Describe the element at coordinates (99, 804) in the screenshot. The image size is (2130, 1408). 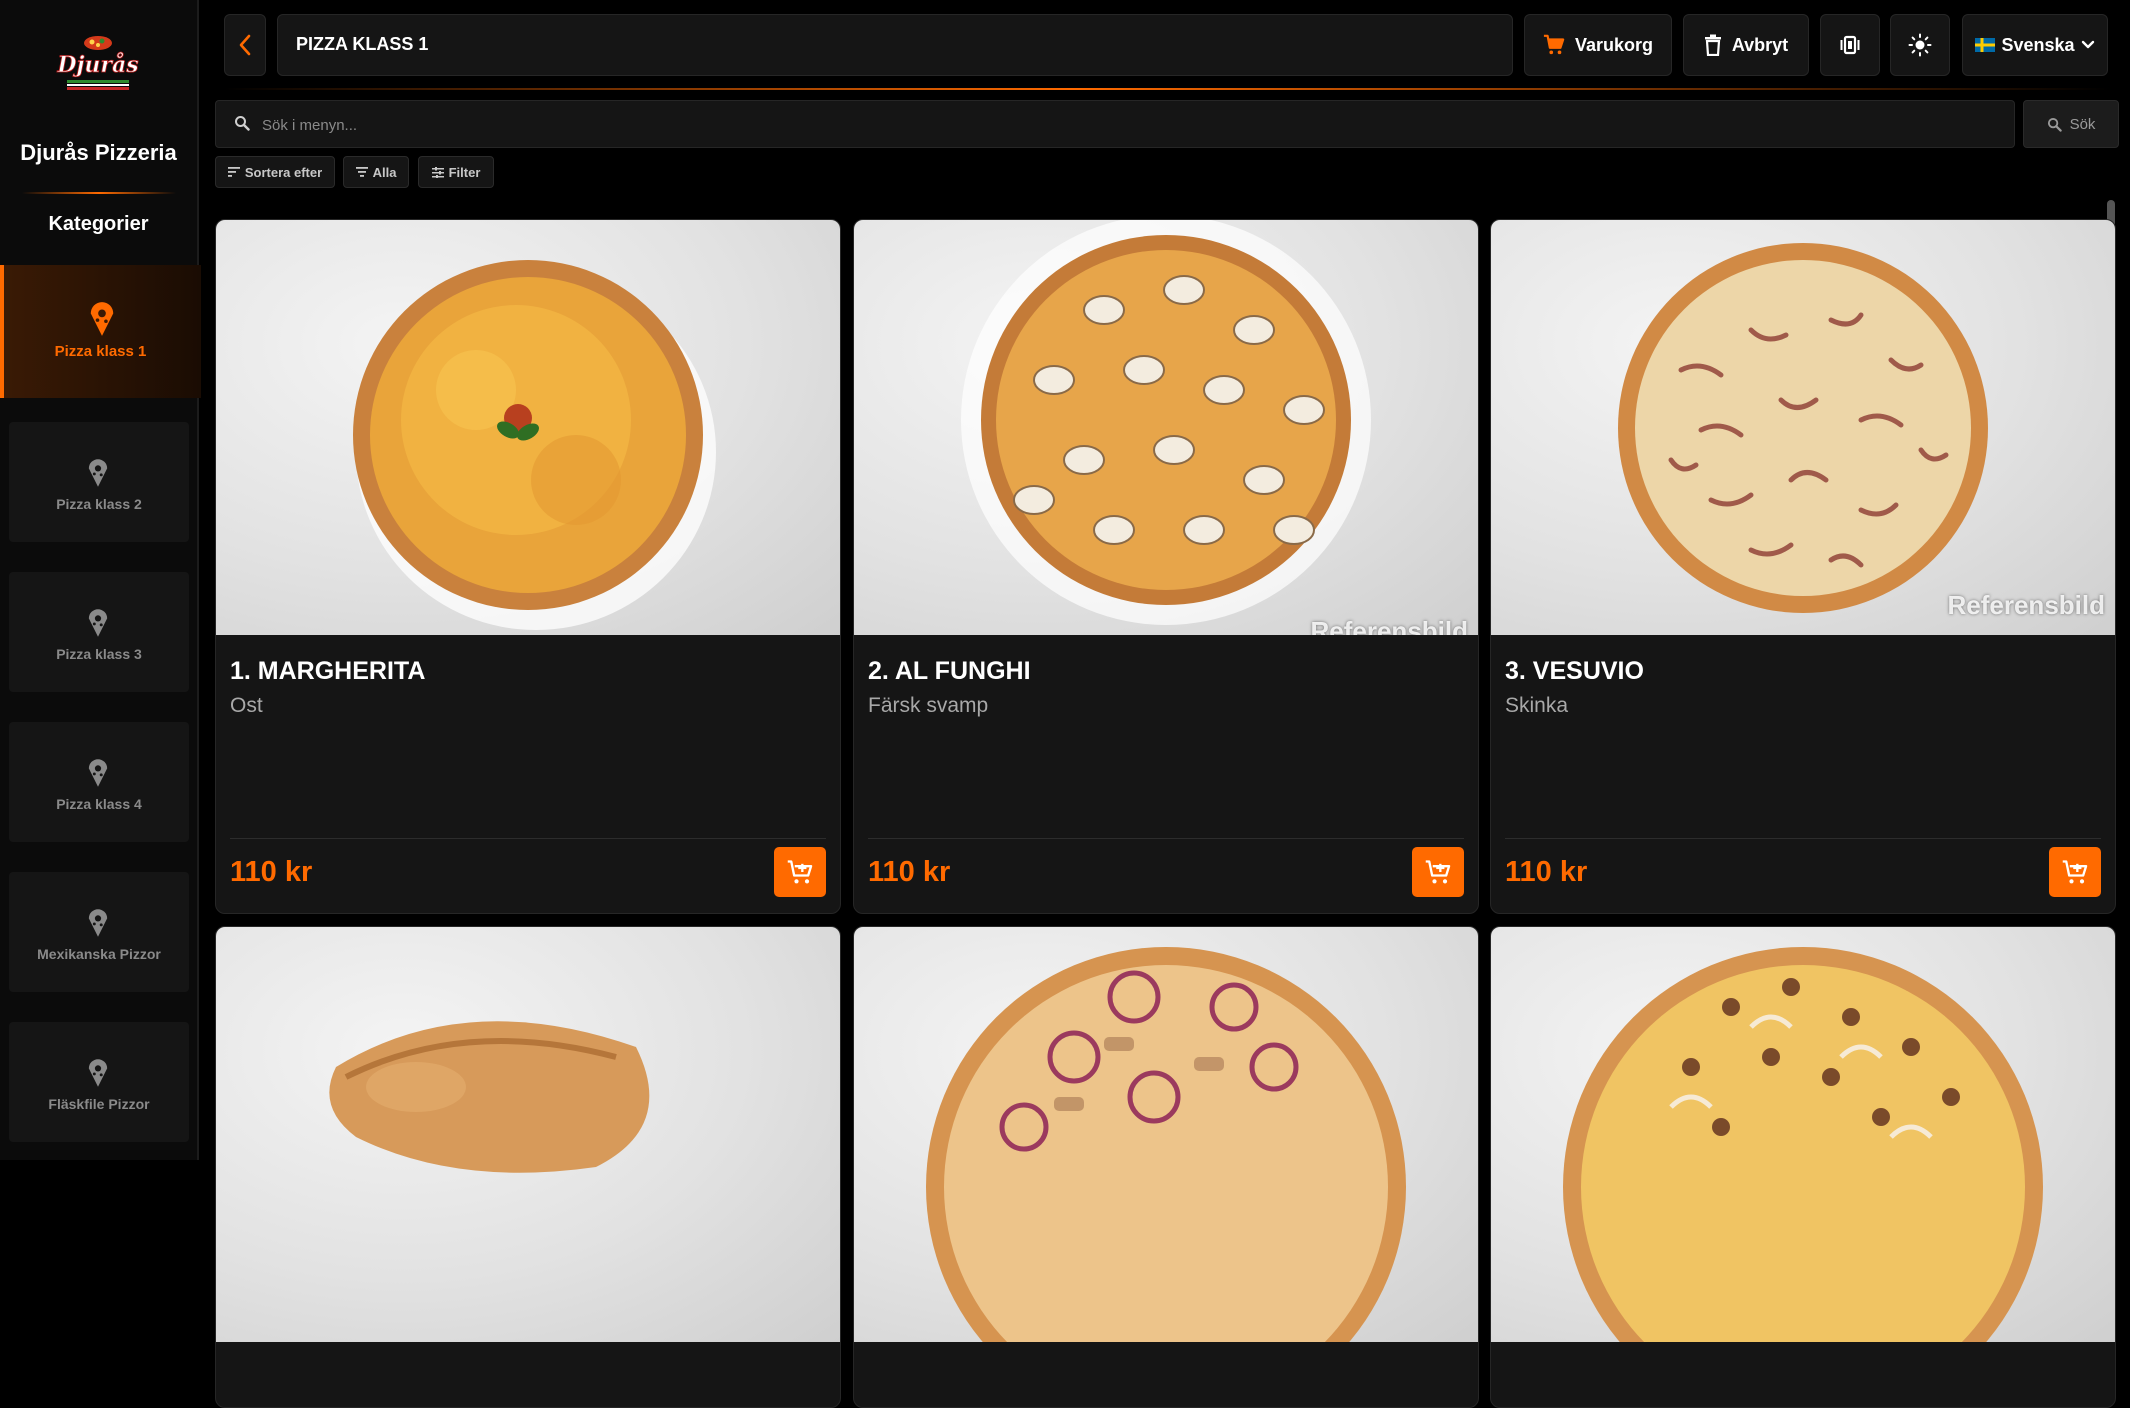
I see `sidebar-item-label: Pizza klass 4` at that location.